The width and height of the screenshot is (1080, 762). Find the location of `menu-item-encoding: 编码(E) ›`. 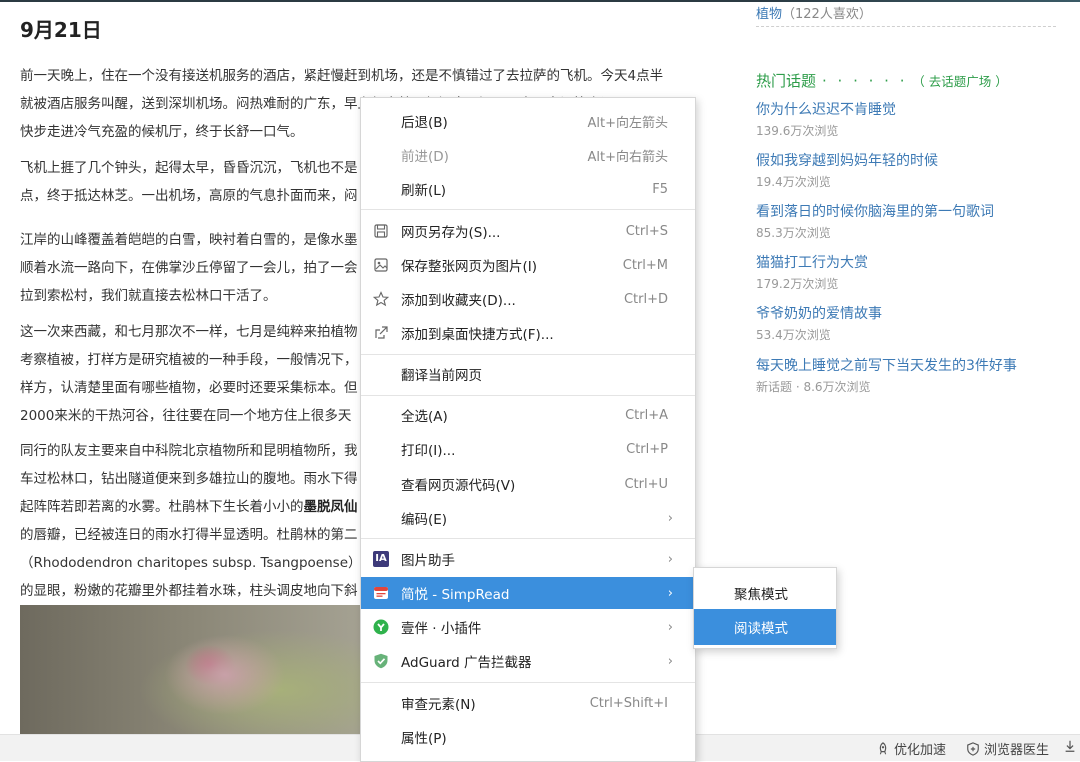

menu-item-encoding: 编码(E) › is located at coordinates (528, 518).